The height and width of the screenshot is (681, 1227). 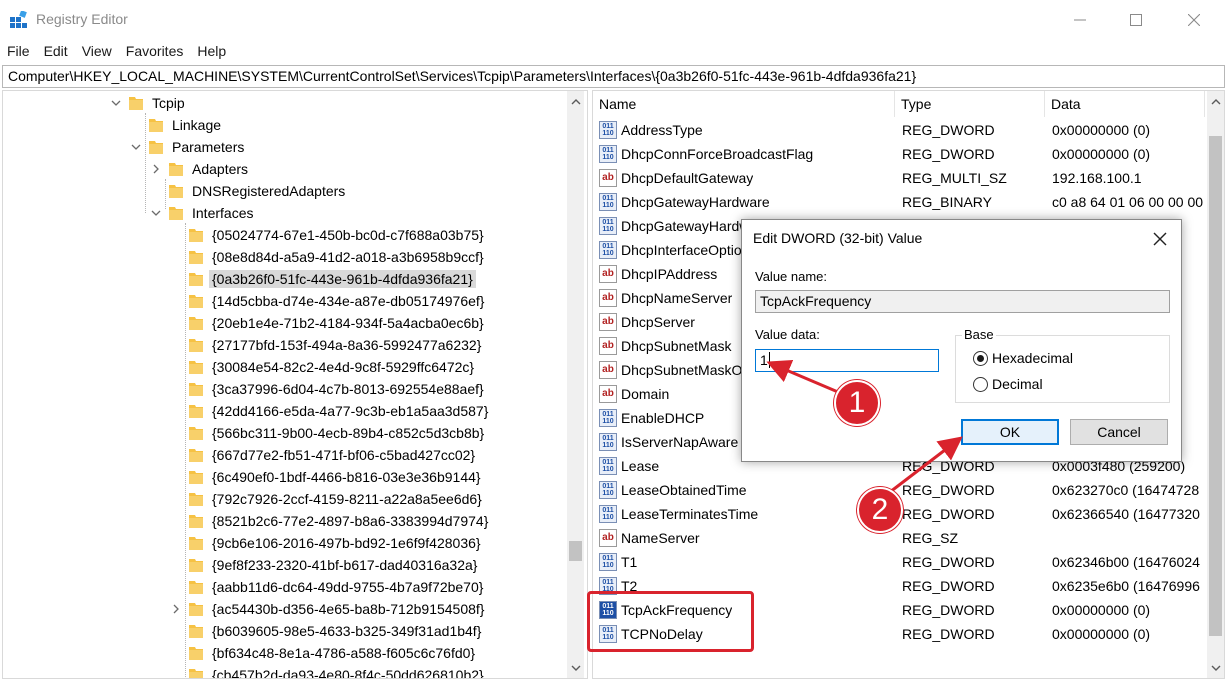 I want to click on values-scrollbar-thumb, so click(x=1215, y=386).